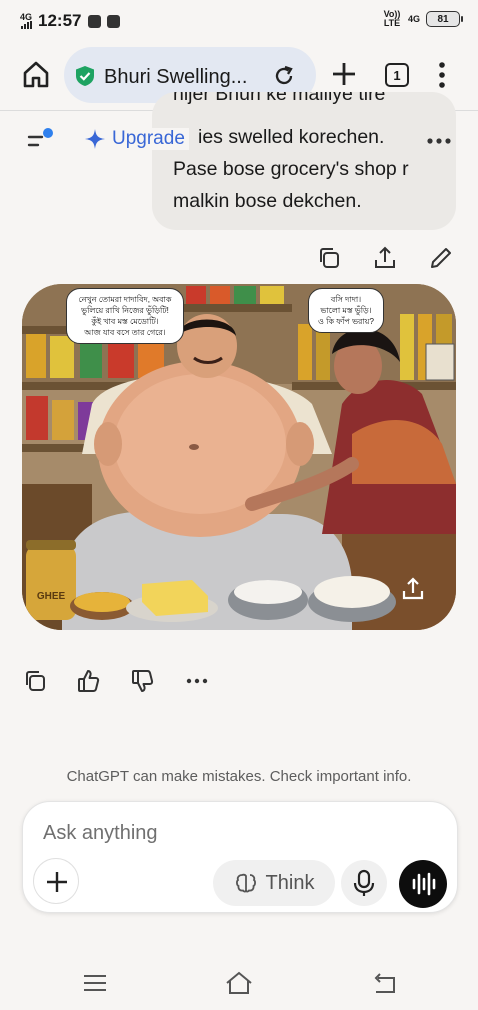 The image size is (478, 1010). What do you see at coordinates (245, 883) in the screenshot?
I see `brain-icon` at bounding box center [245, 883].